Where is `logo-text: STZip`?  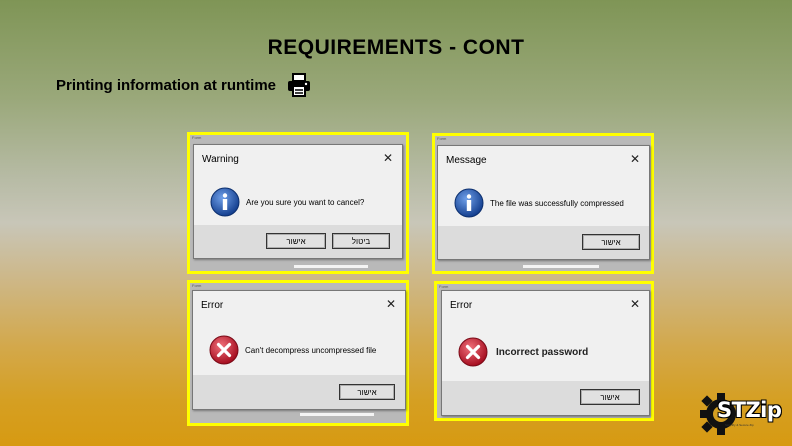 logo-text: STZip is located at coordinates (749, 410).